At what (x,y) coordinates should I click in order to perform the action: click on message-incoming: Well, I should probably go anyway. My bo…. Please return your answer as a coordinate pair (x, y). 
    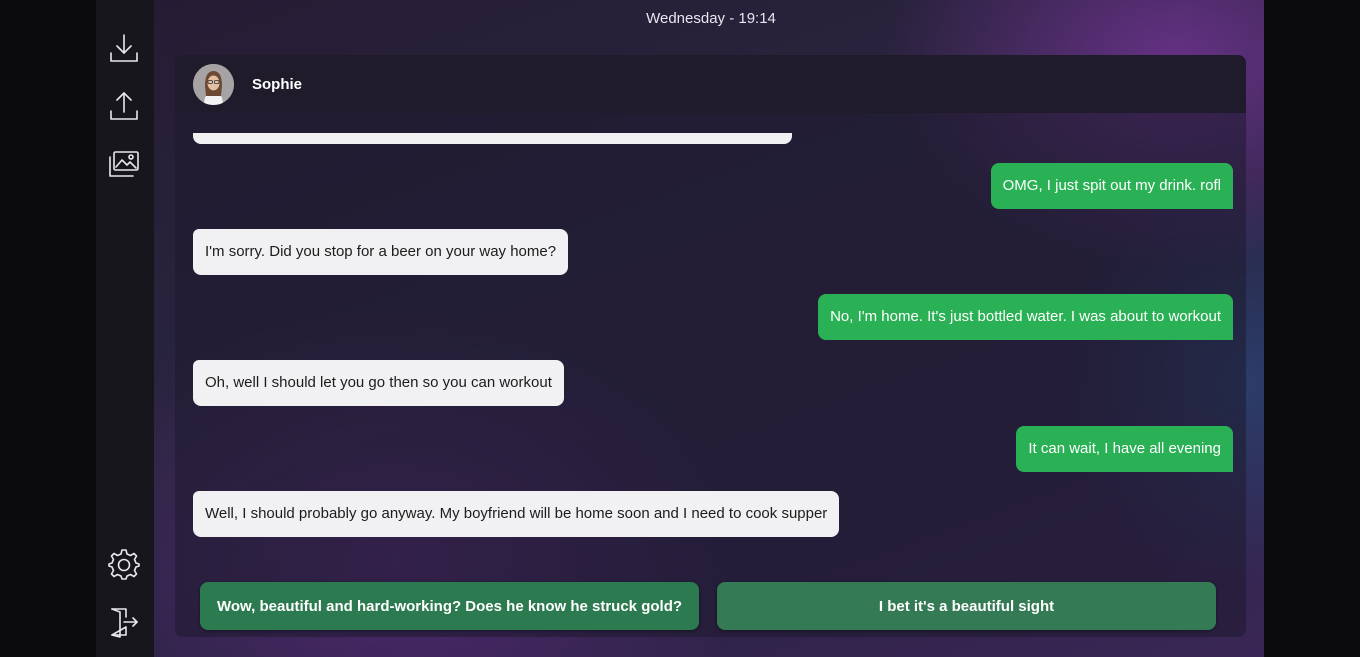
    Looking at the image, I should click on (516, 514).